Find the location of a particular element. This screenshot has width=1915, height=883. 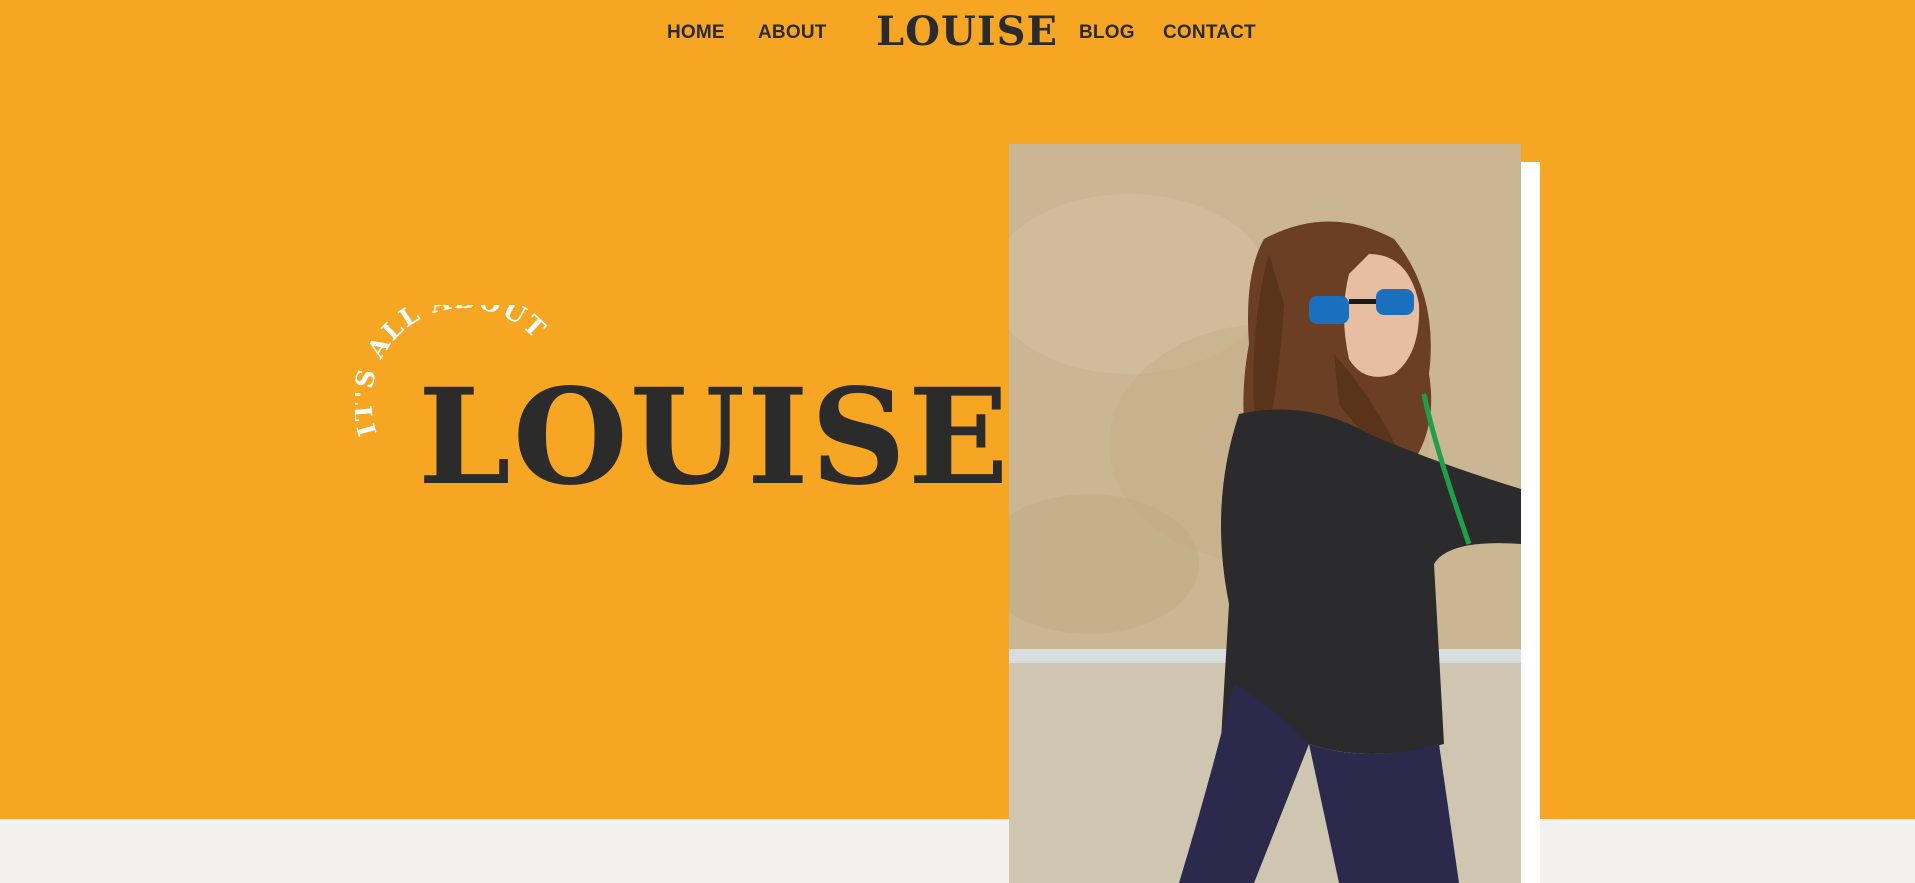

nav-link-contact: CONTACT is located at coordinates (1209, 33).